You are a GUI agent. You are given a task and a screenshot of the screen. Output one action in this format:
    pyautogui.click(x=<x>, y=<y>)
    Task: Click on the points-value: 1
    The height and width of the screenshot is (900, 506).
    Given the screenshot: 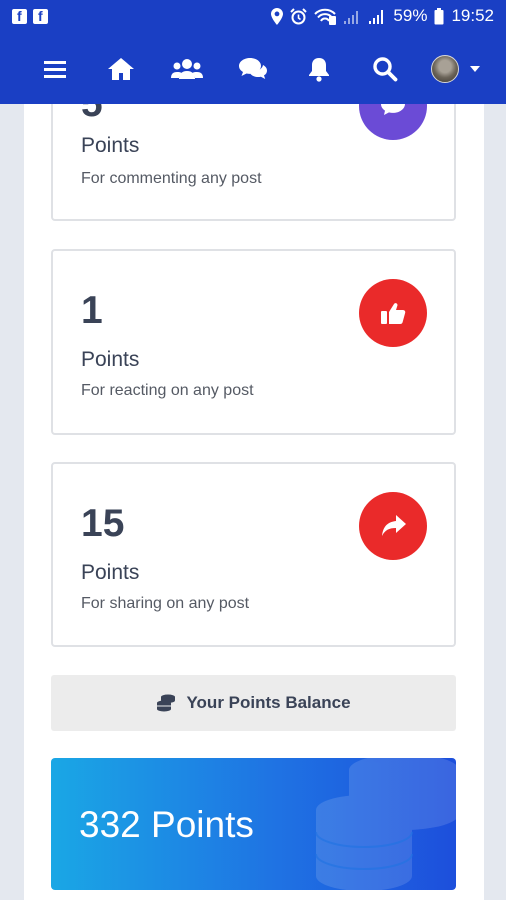 What is the action you would take?
    pyautogui.click(x=92, y=310)
    